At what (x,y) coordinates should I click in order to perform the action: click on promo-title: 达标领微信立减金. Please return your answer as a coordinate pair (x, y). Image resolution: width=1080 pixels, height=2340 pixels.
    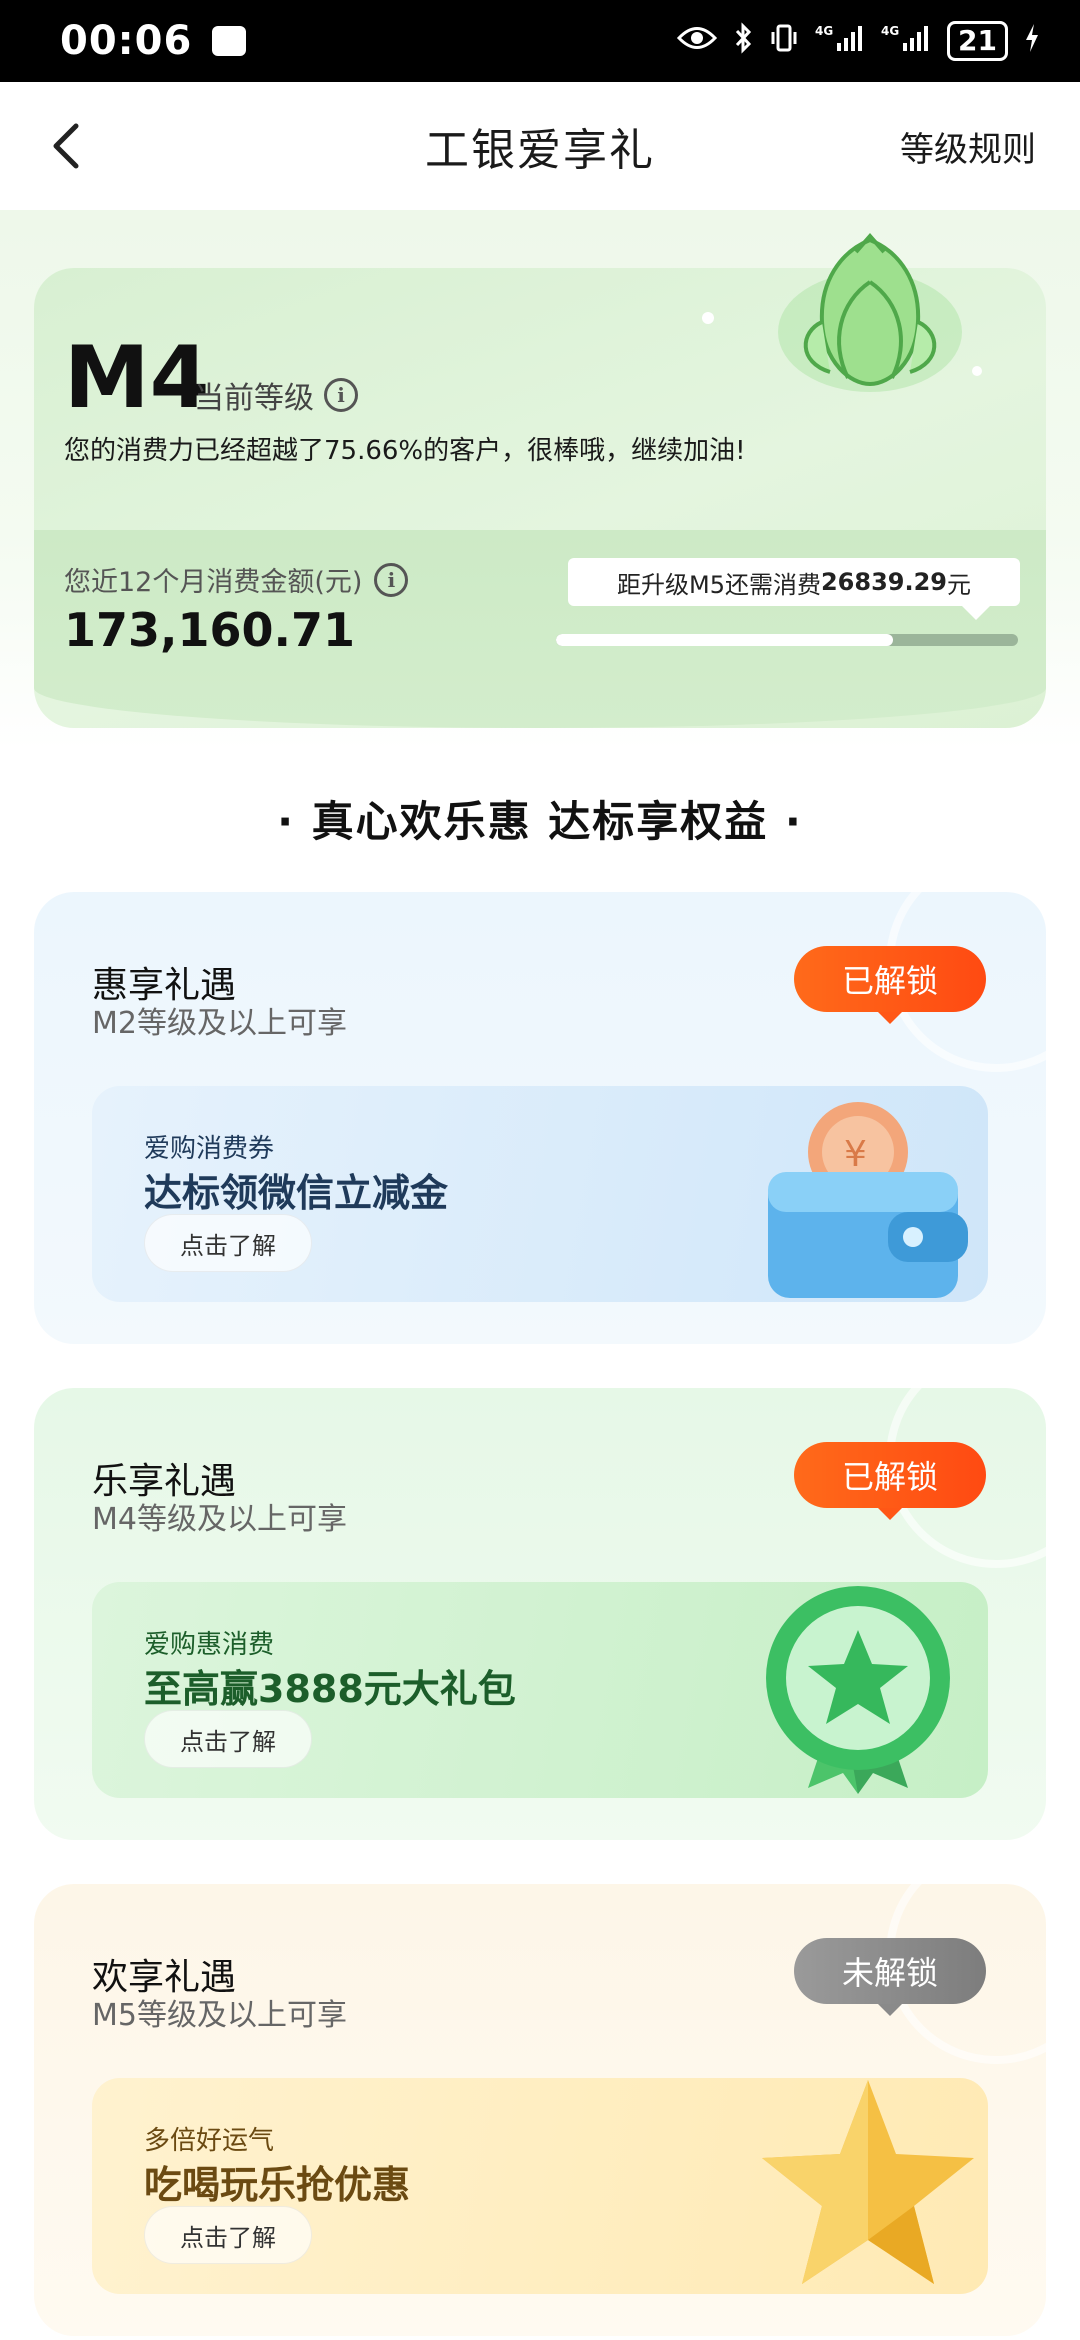
    Looking at the image, I should click on (296, 1193).